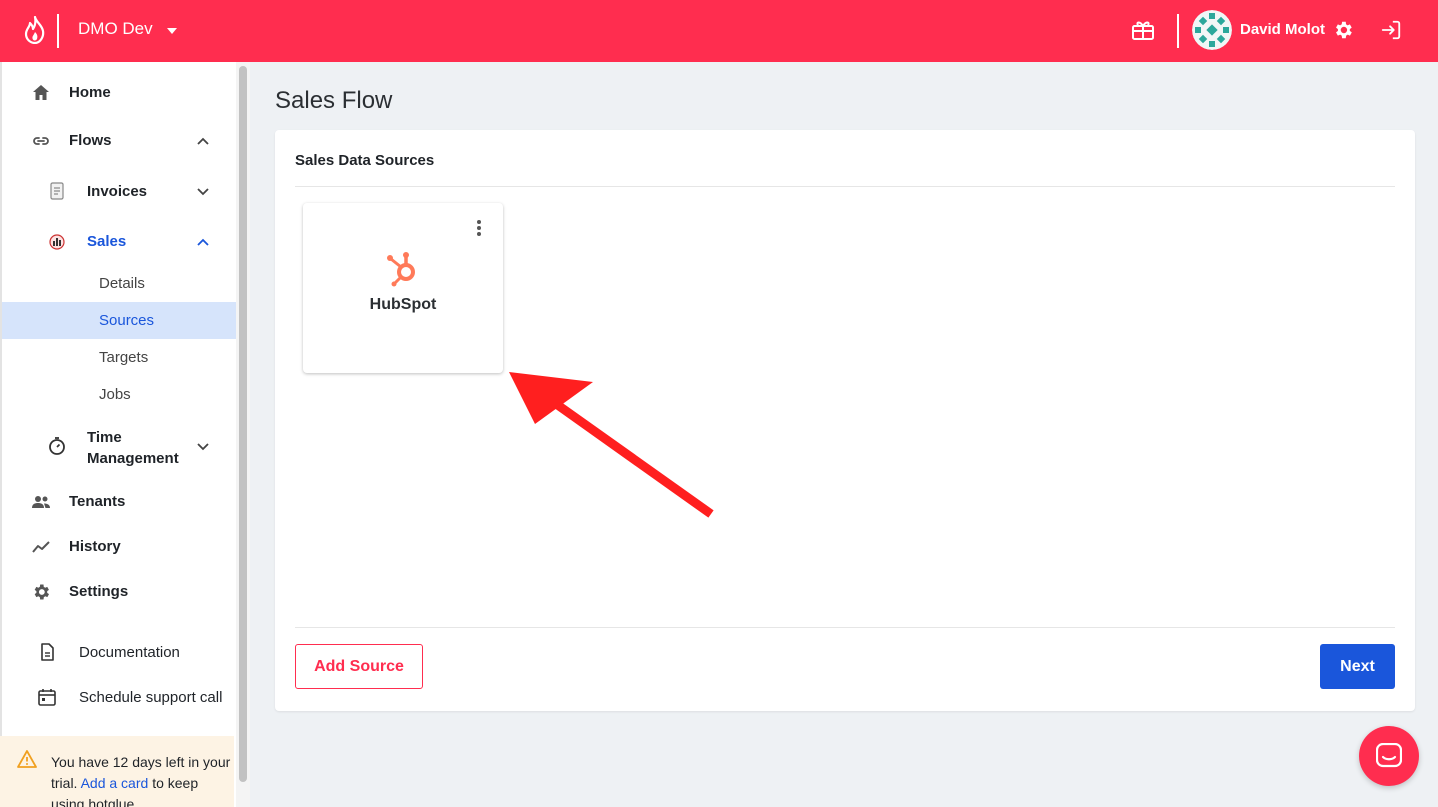 This screenshot has width=1438, height=807. Describe the element at coordinates (1282, 29) in the screenshot. I see `user-name: David Molot` at that location.